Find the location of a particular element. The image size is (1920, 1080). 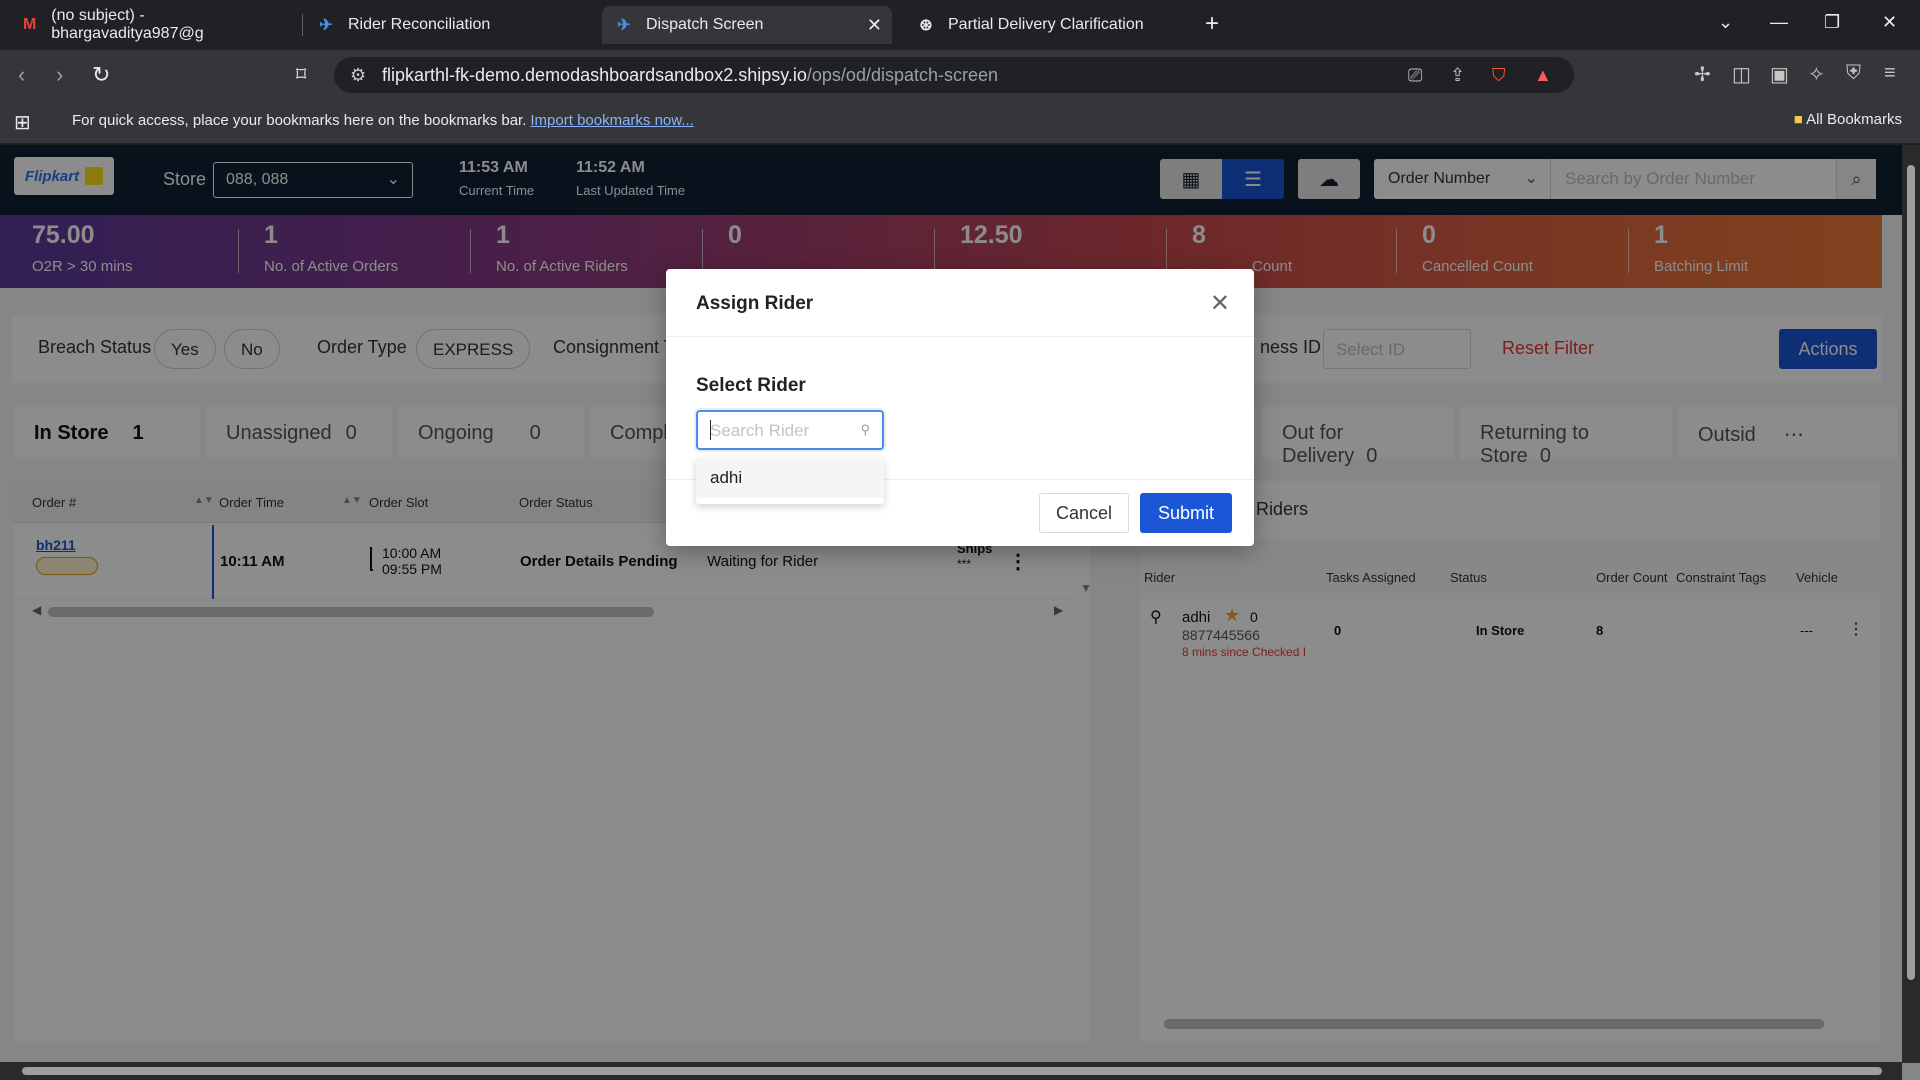

browser-tab-title: Partial Delivery Clarification is located at coordinates (1046, 24).